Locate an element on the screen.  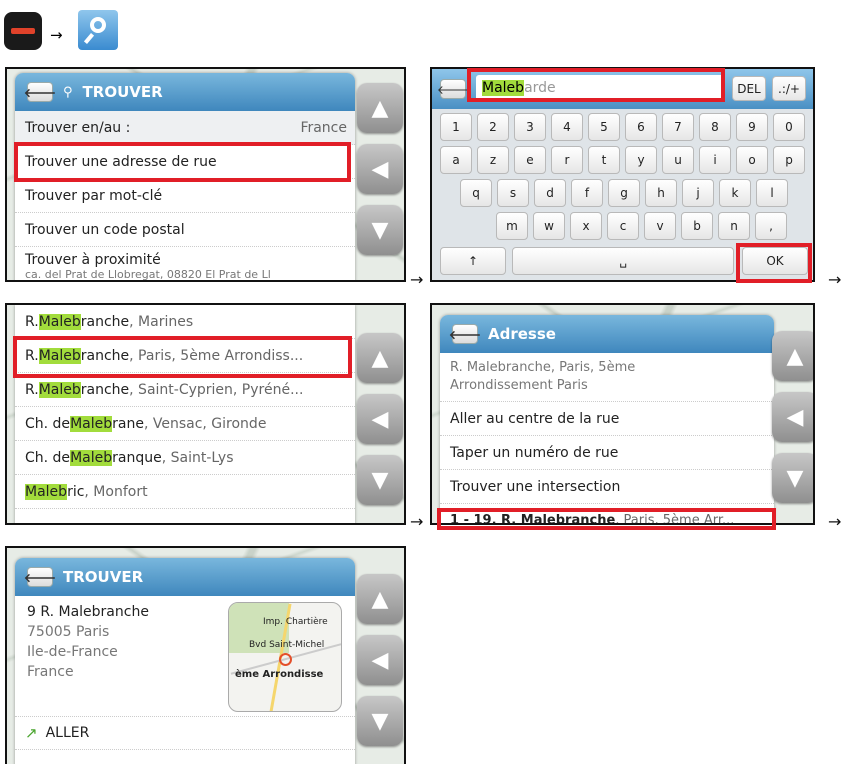
key-f: f is located at coordinates (587, 193).